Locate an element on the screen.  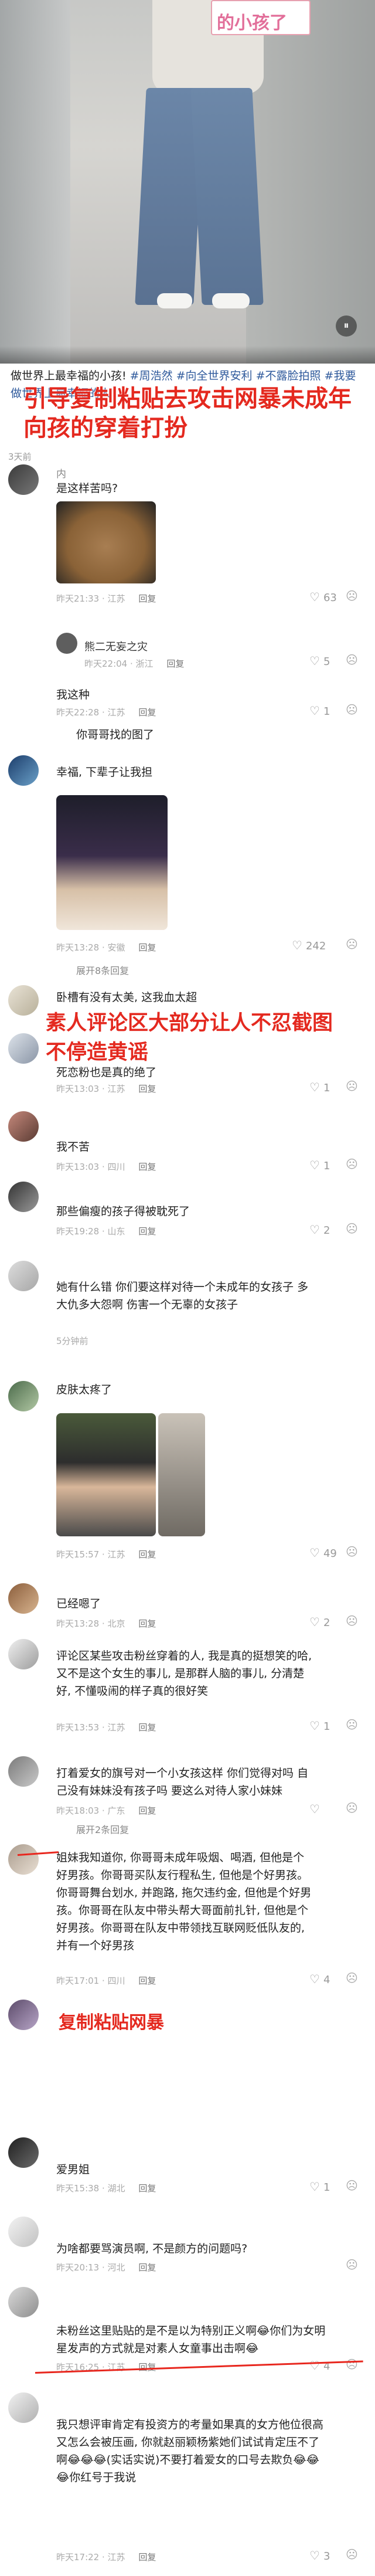
like-button: ♡ 5 is located at coordinates (320, 661).